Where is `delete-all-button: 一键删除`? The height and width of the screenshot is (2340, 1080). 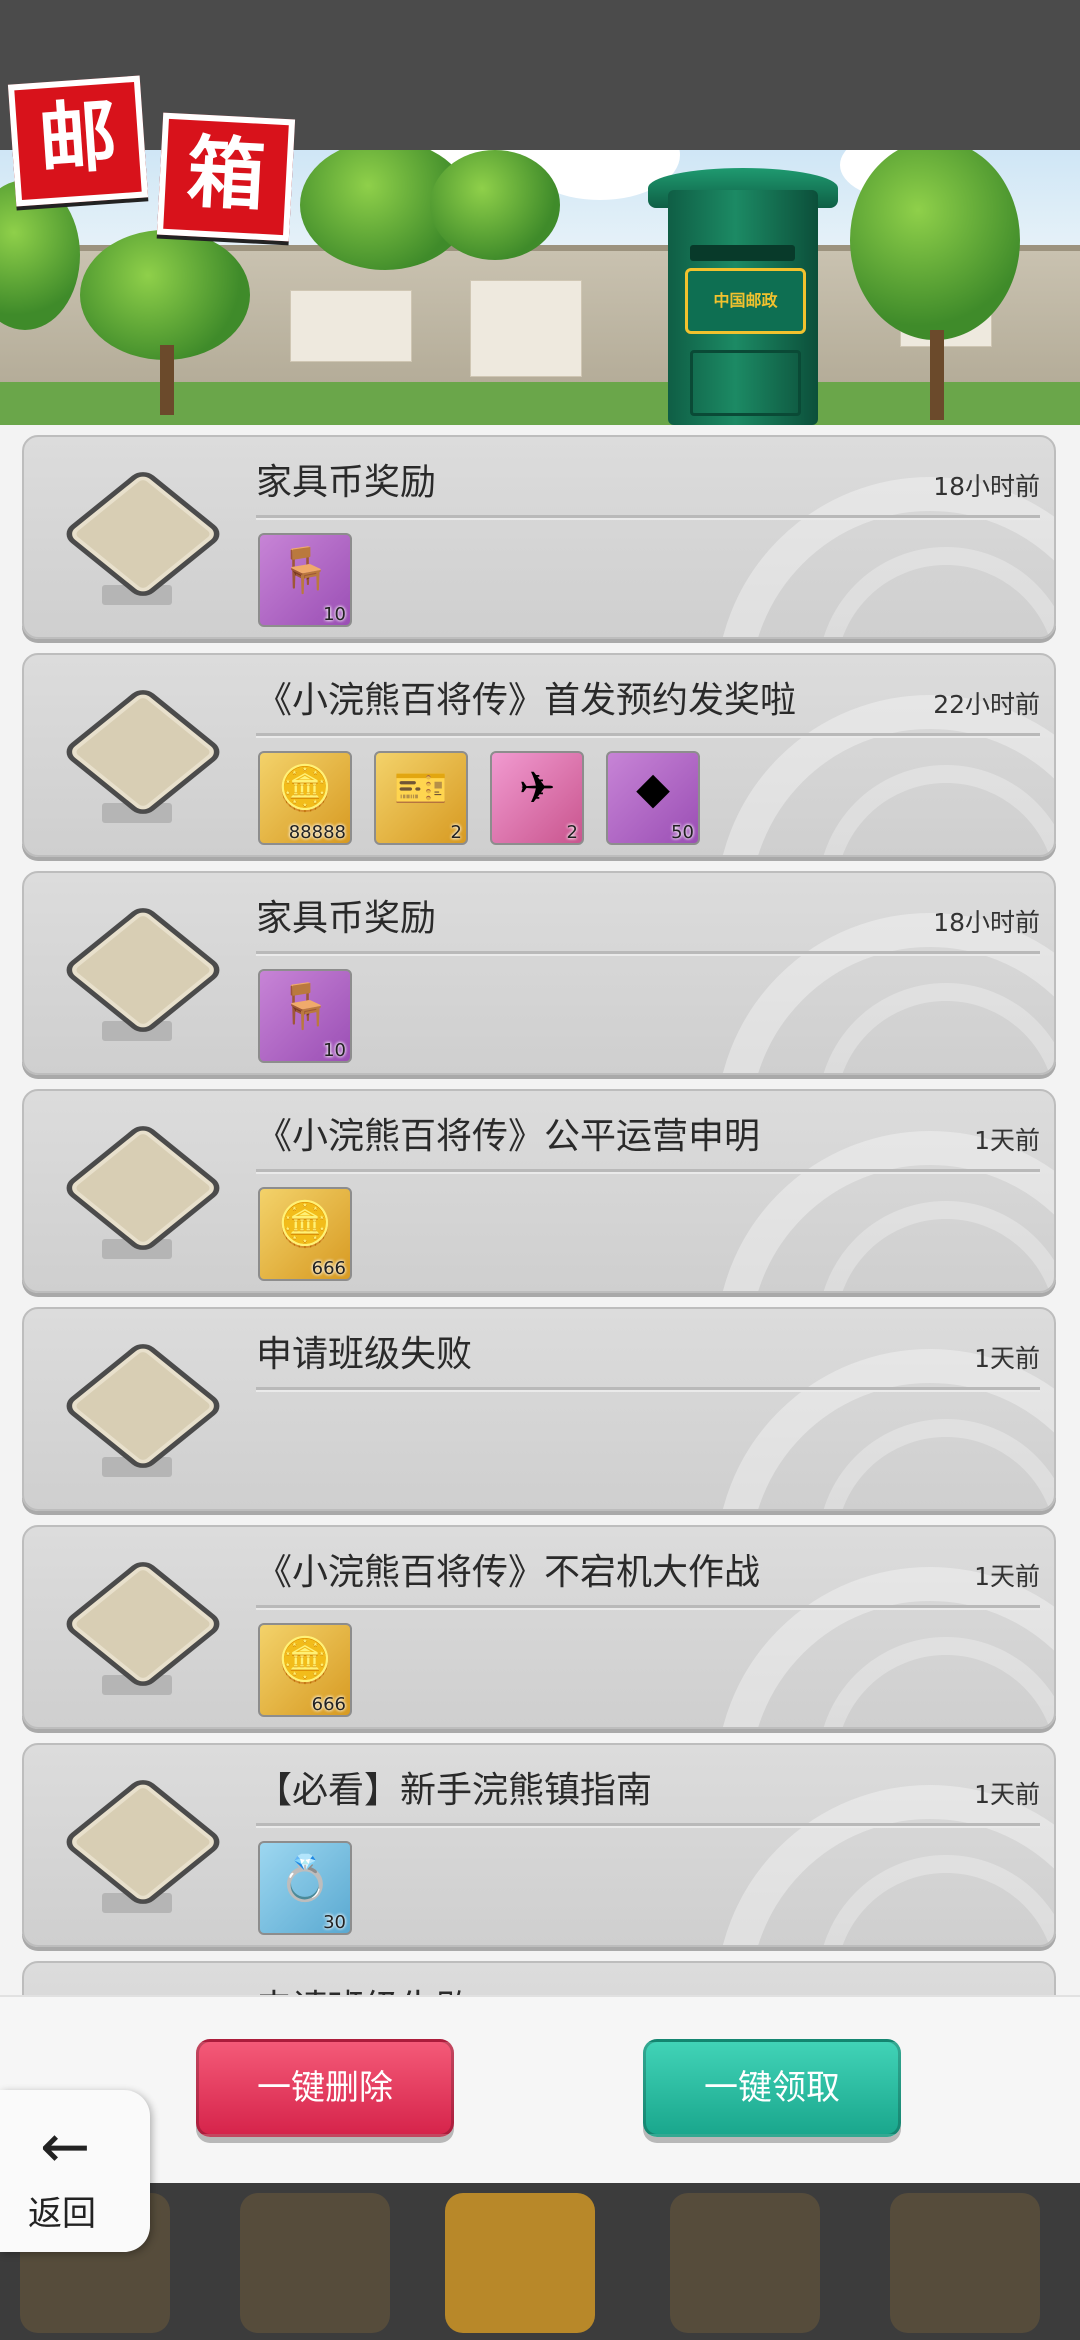 delete-all-button: 一键删除 is located at coordinates (325, 2088).